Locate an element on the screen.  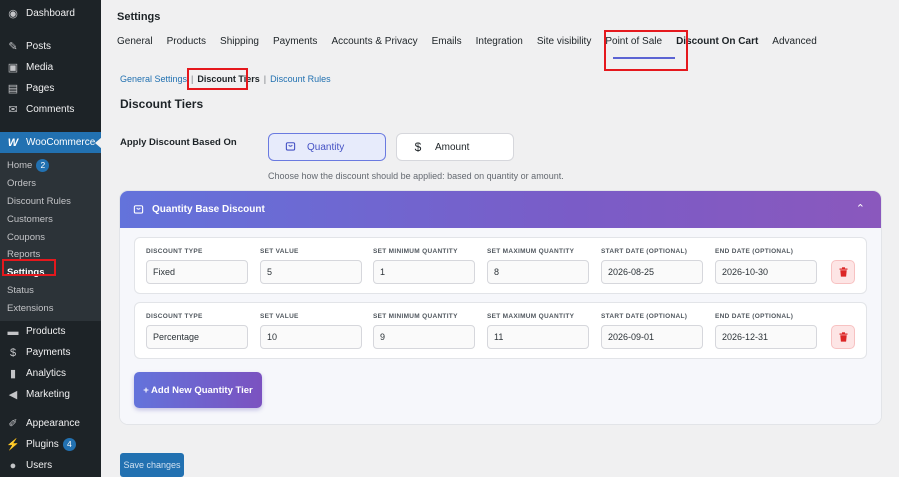
max-quantity-input: 8 is located at coordinates (538, 272).